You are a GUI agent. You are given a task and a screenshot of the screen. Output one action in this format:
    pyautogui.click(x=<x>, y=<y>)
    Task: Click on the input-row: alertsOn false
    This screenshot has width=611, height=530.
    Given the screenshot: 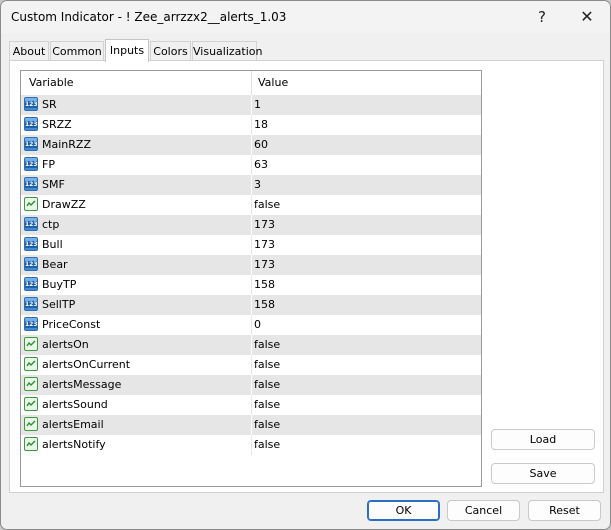 What is the action you would take?
    pyautogui.click(x=251, y=345)
    